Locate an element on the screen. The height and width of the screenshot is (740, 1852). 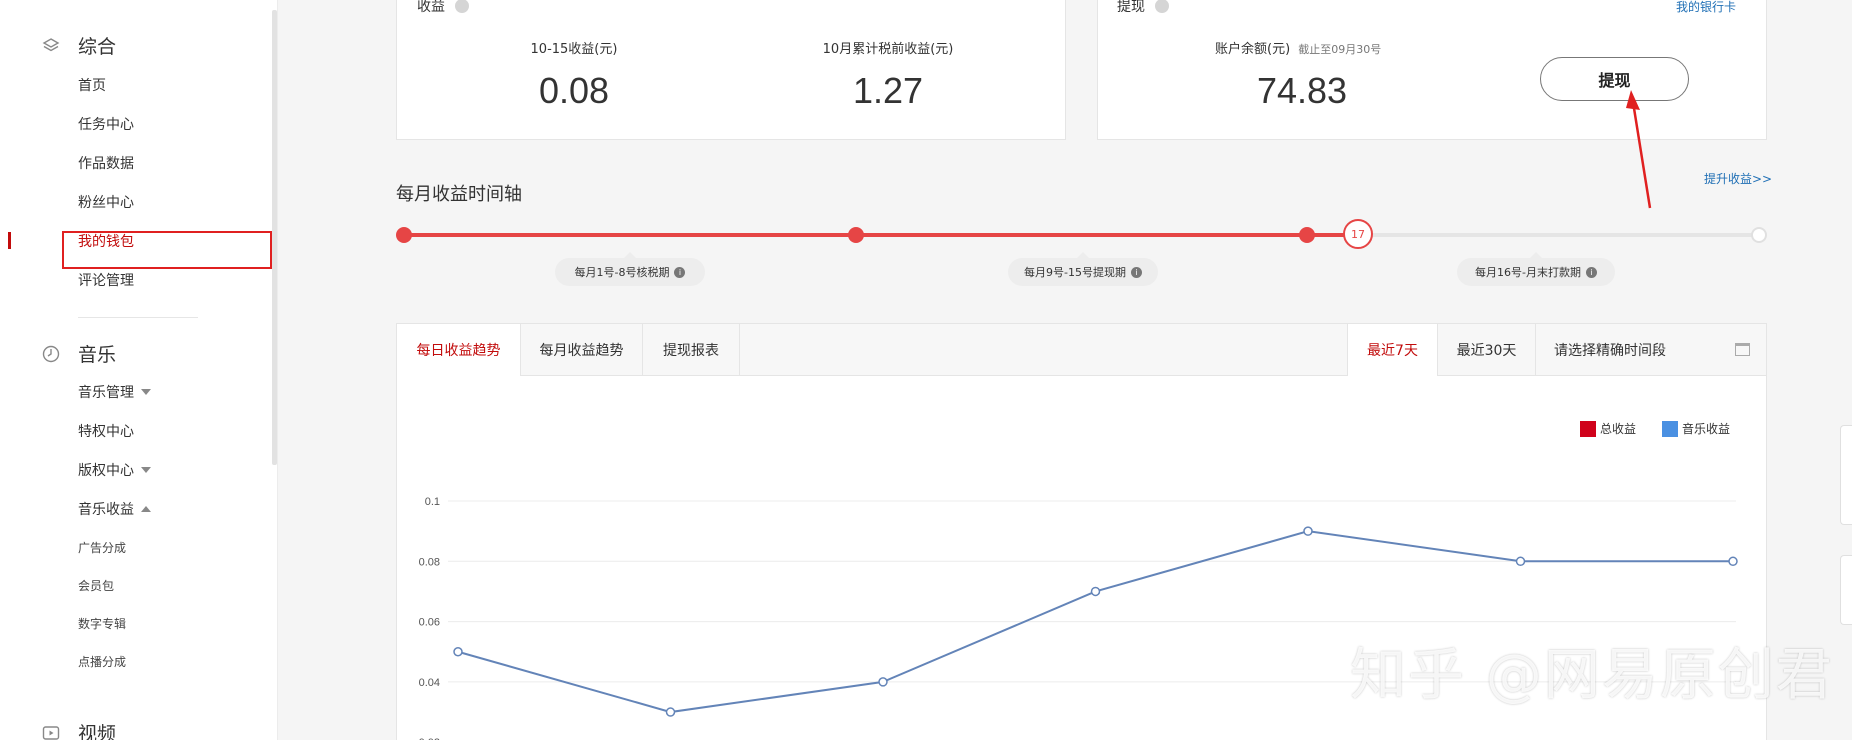
timeline-end-dot is located at coordinates (1759, 235).